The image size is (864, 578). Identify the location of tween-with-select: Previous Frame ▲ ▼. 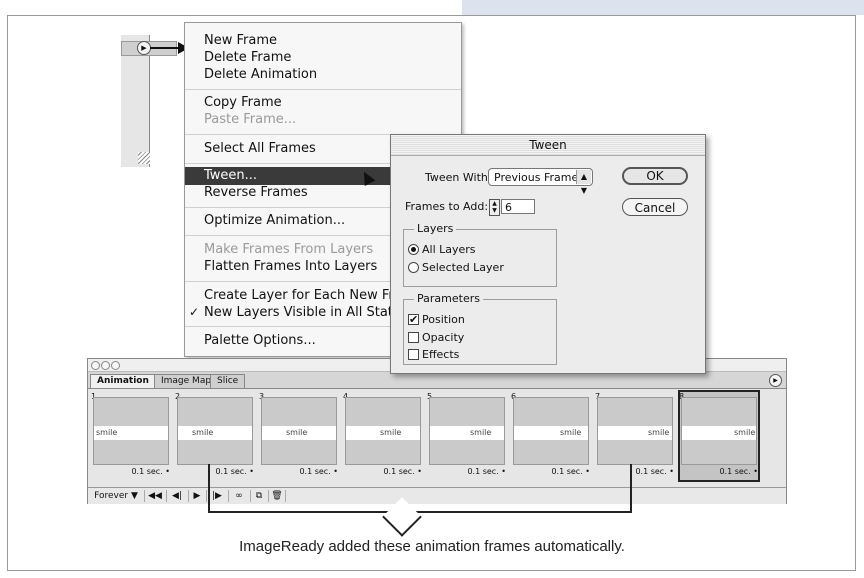
(540, 181).